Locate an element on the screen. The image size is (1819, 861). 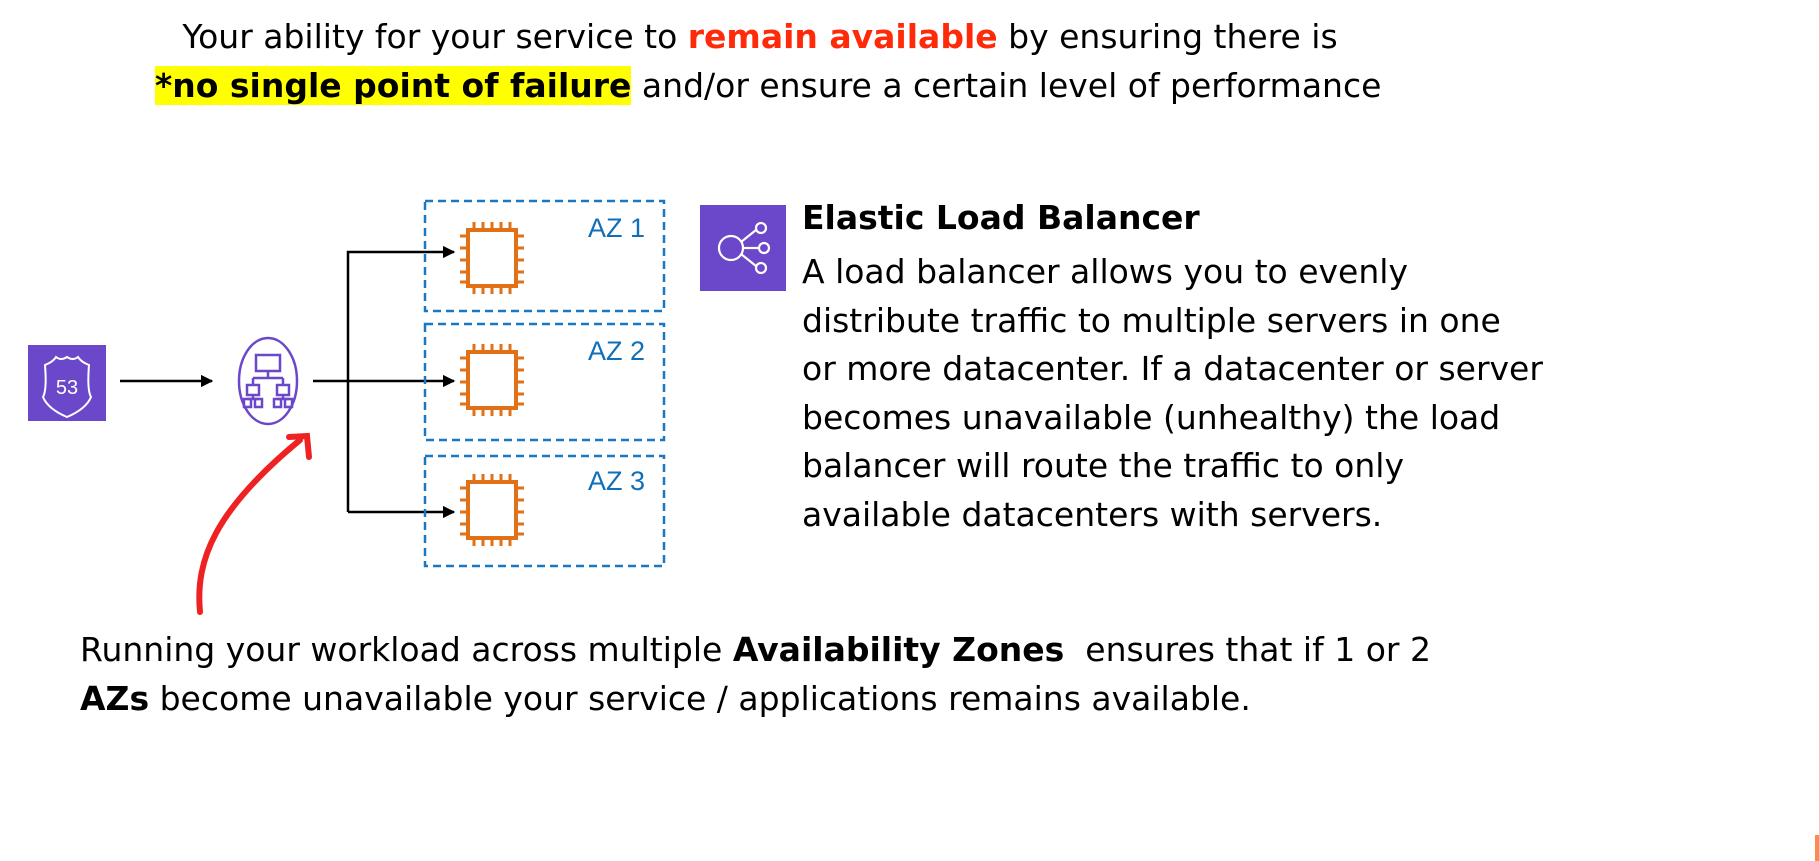
connector-arrows is located at coordinates (288, 382).